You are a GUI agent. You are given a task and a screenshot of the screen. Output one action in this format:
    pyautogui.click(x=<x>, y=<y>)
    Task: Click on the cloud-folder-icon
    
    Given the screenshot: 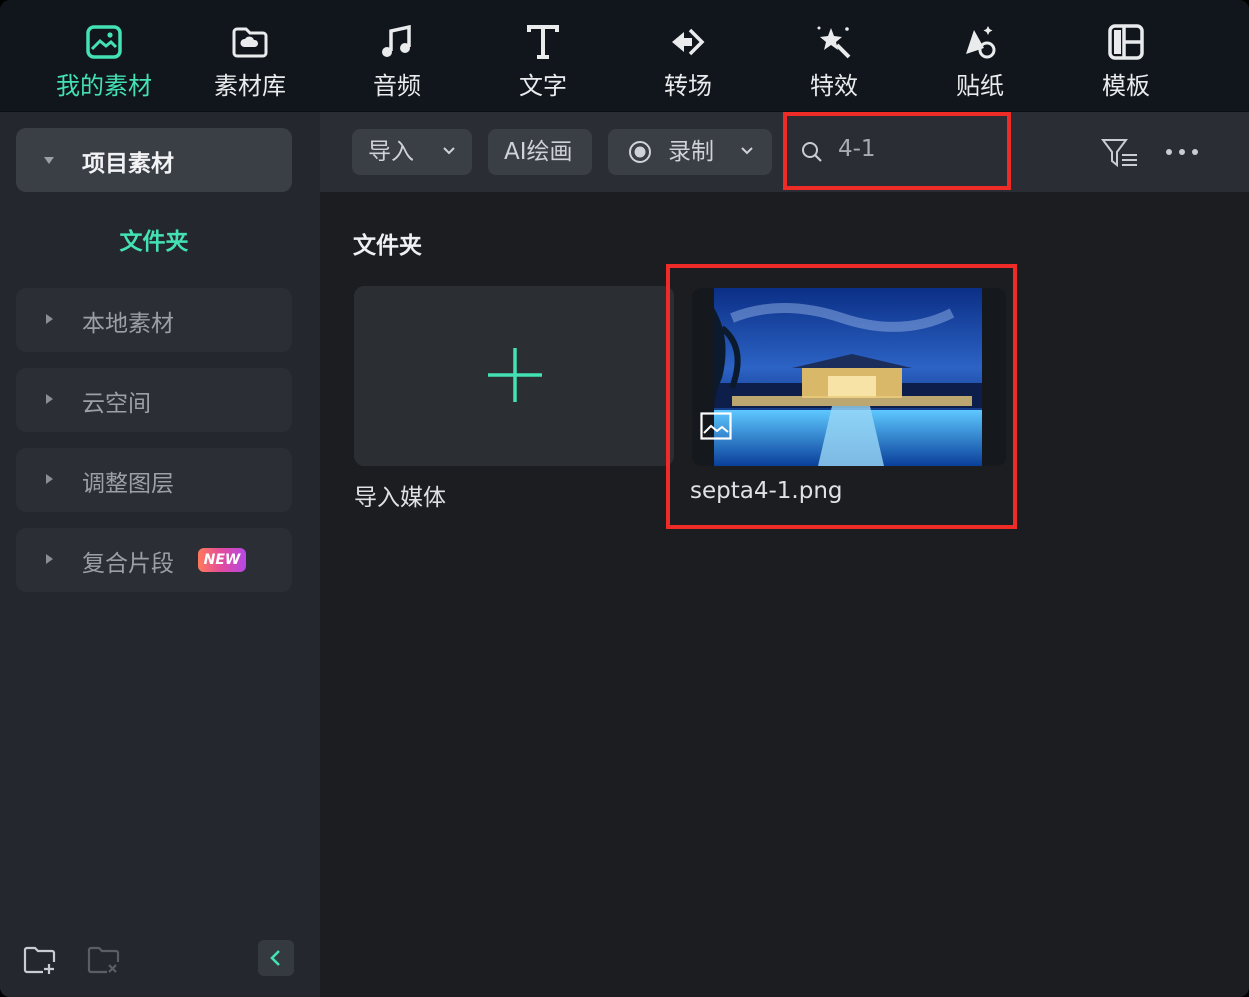 What is the action you would take?
    pyautogui.click(x=250, y=42)
    